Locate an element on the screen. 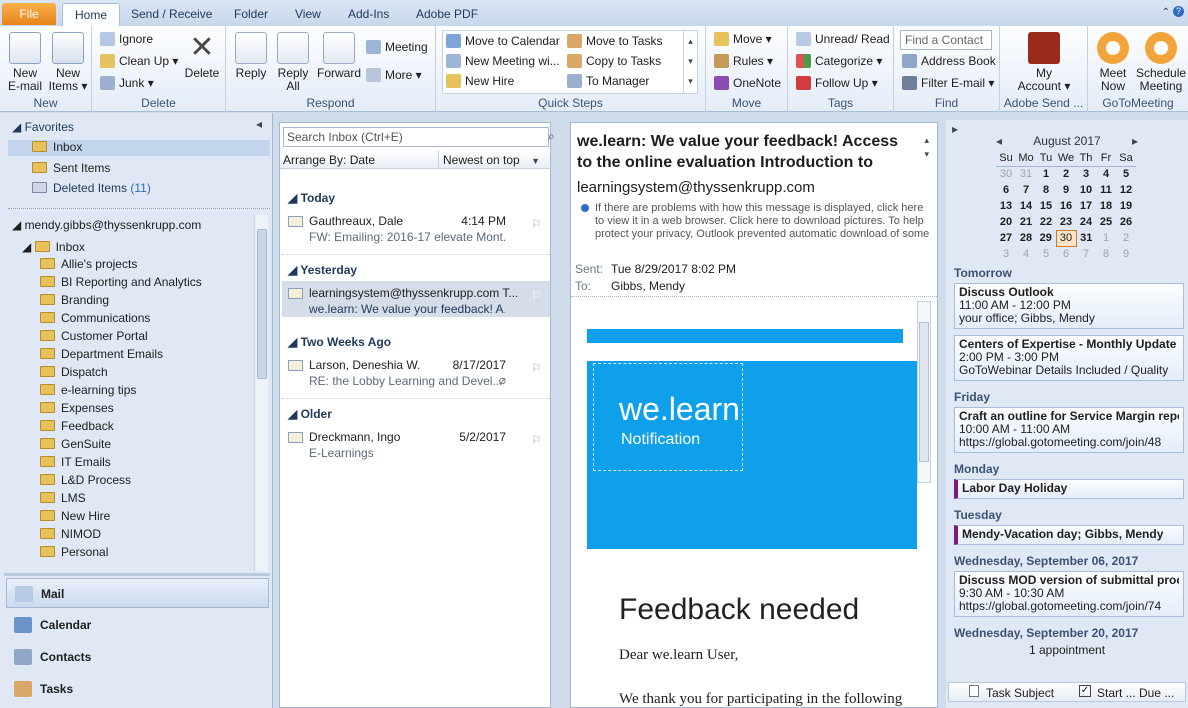  newest-on-top: Newest on top ▼ is located at coordinates (491, 159).